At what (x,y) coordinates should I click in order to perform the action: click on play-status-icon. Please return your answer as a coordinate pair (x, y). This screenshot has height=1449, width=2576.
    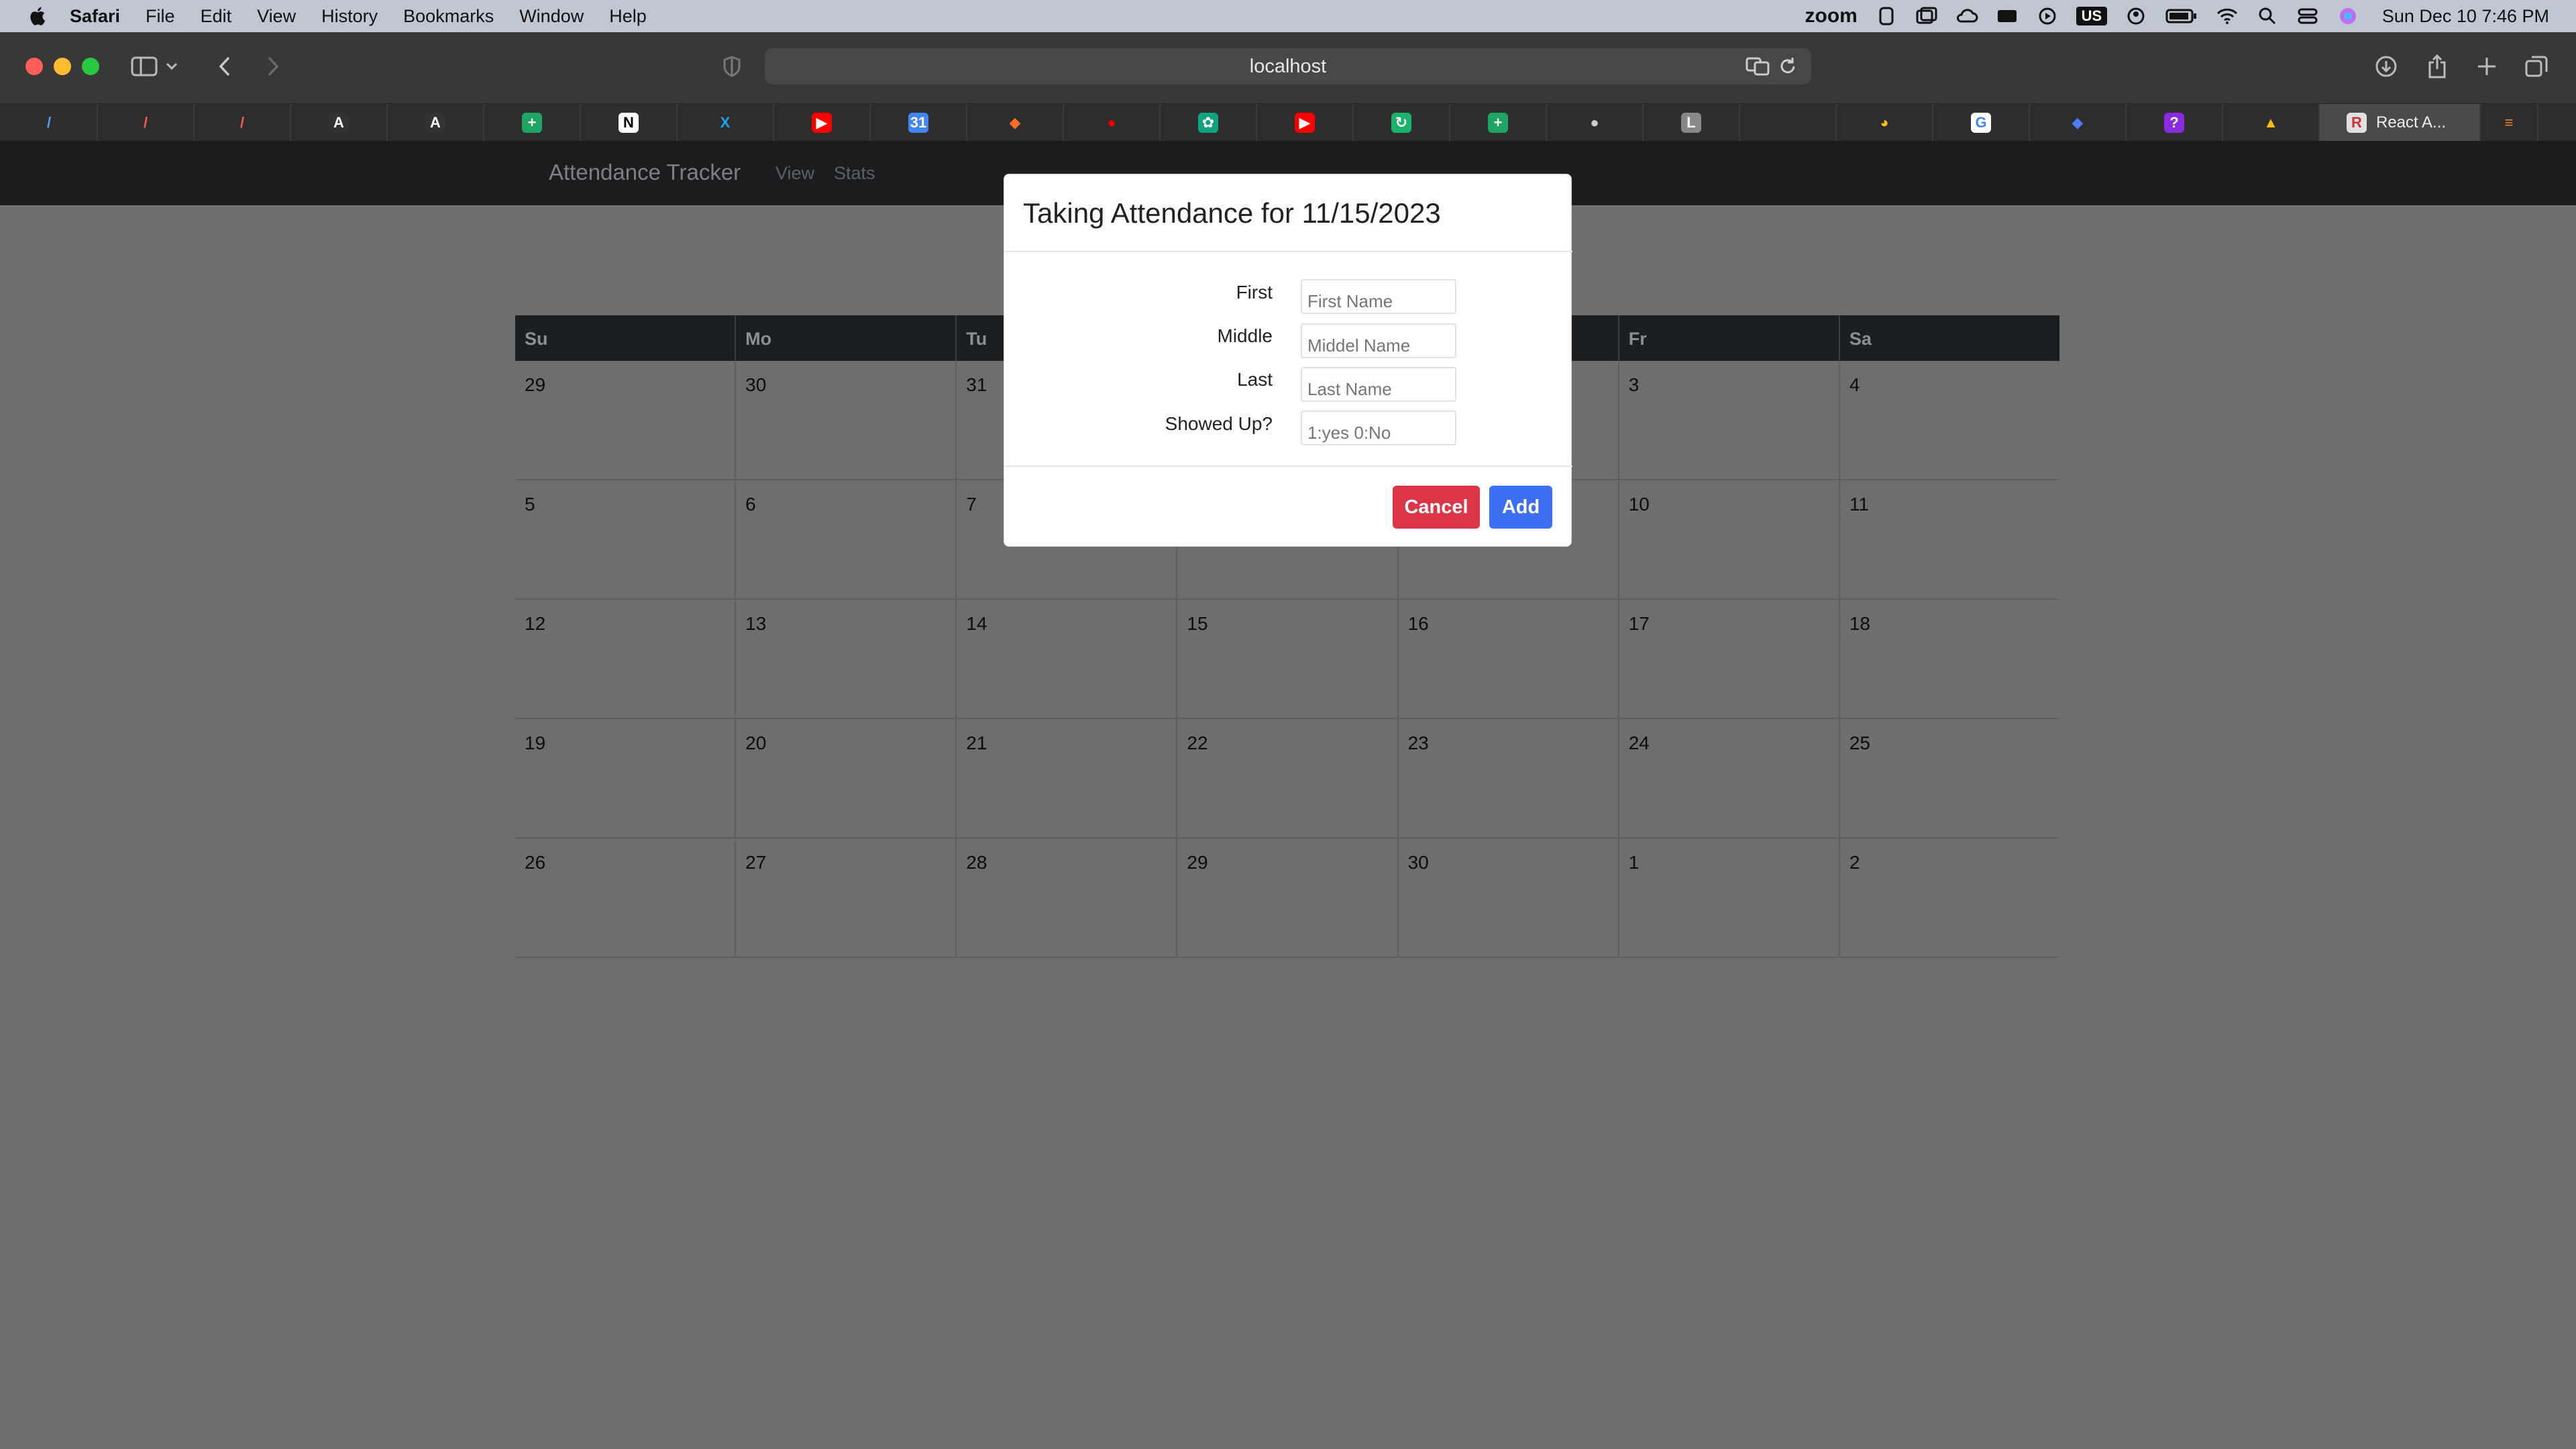
    Looking at the image, I should click on (2047, 16).